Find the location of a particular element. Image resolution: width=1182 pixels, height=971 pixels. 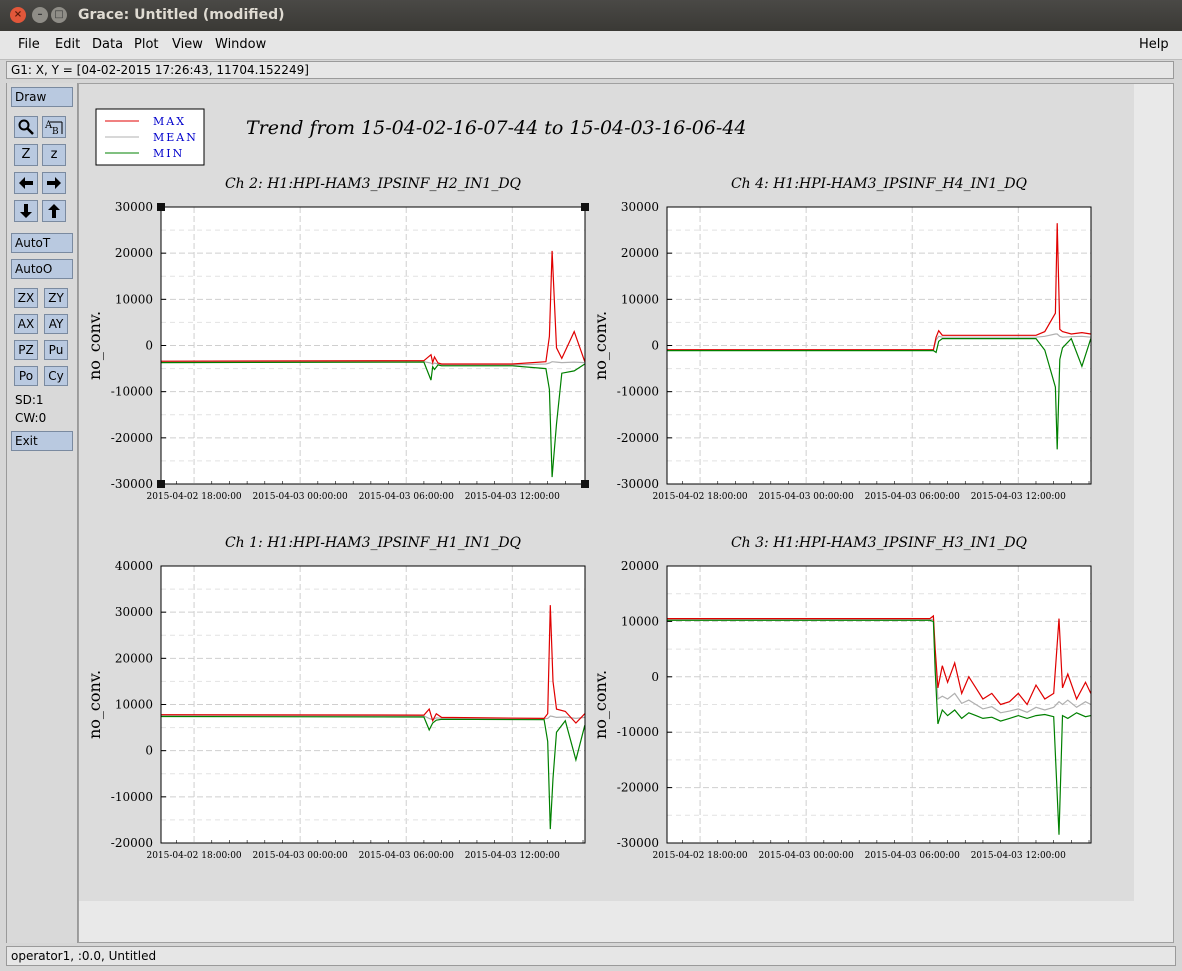

window-titlebar: × – □ Grace: Untitled (modified) is located at coordinates (591, 15).